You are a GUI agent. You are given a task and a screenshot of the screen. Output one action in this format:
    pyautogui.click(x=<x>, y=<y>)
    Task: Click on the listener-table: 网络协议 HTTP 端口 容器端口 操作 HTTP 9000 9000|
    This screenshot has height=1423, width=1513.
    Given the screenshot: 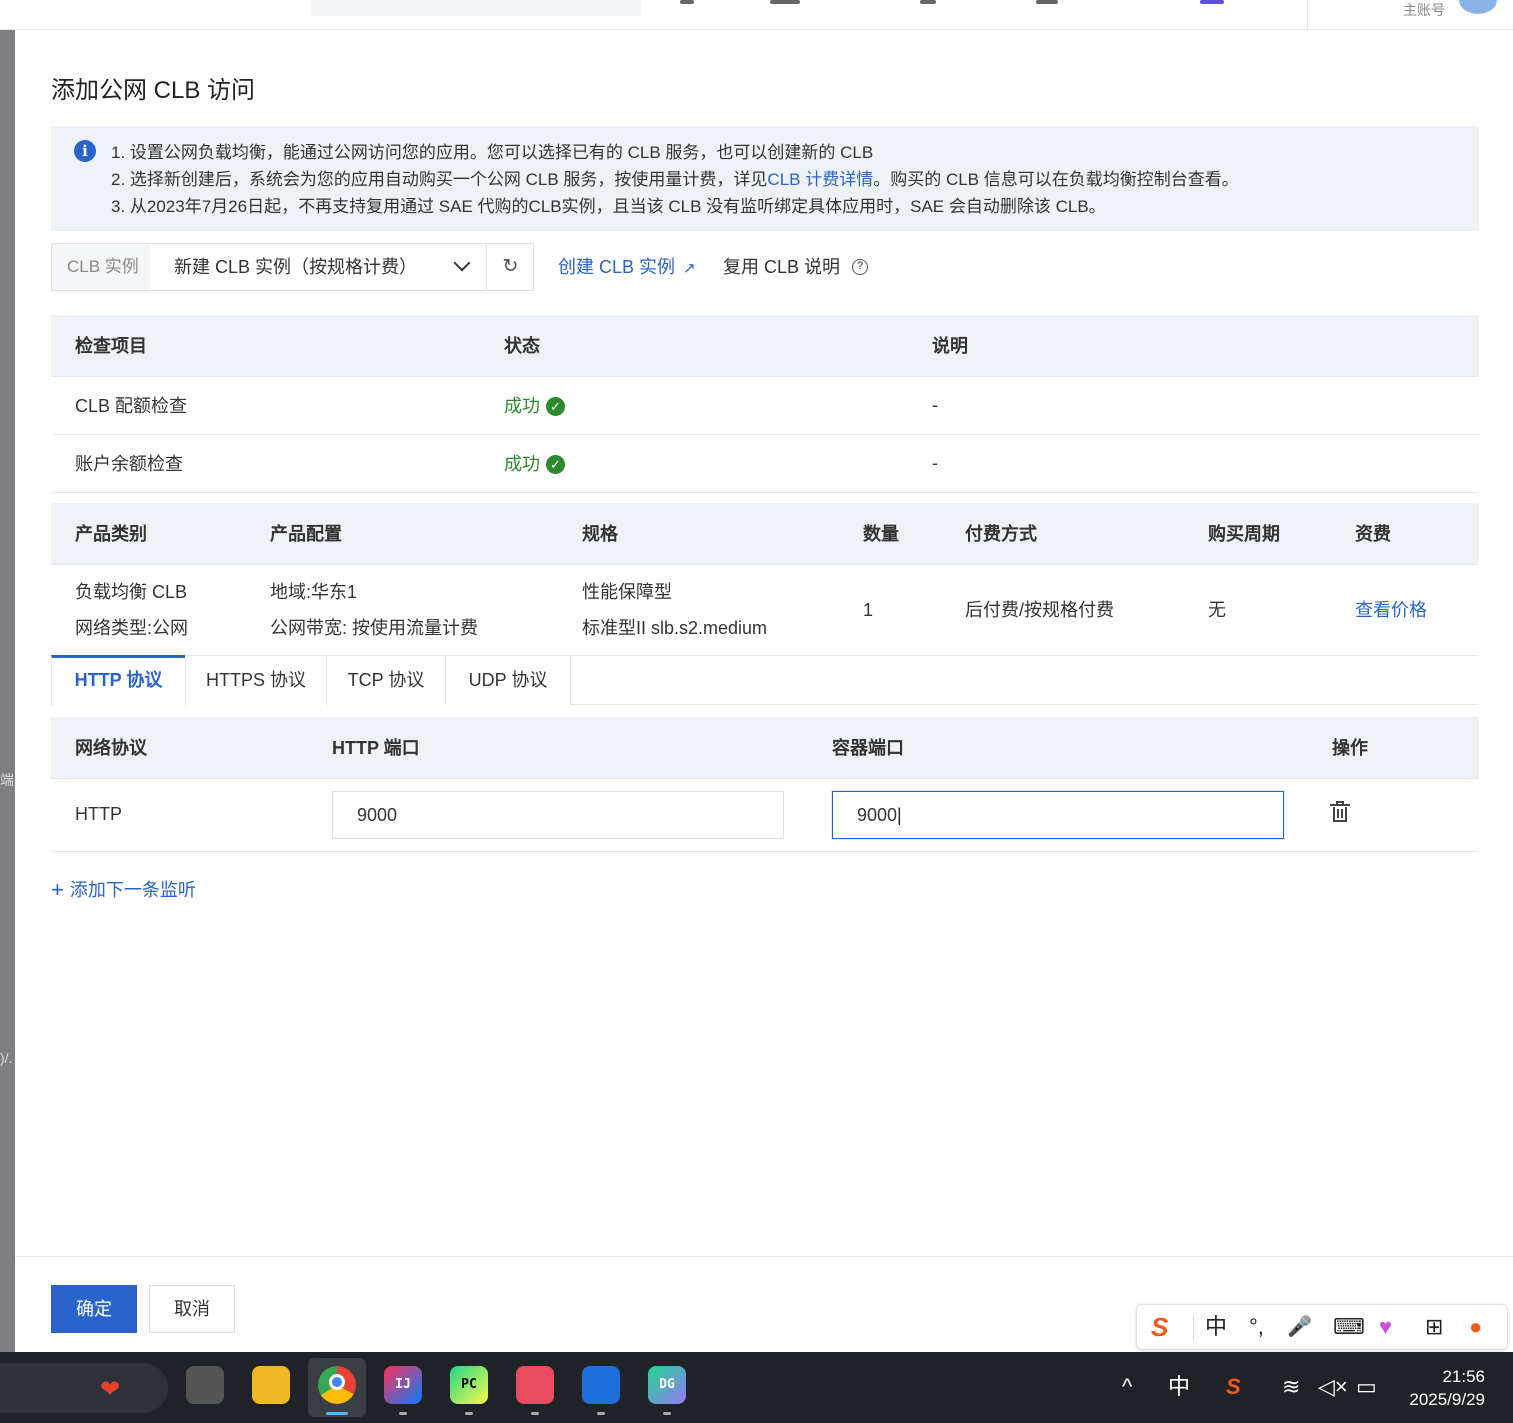 What is the action you would take?
    pyautogui.click(x=765, y=784)
    